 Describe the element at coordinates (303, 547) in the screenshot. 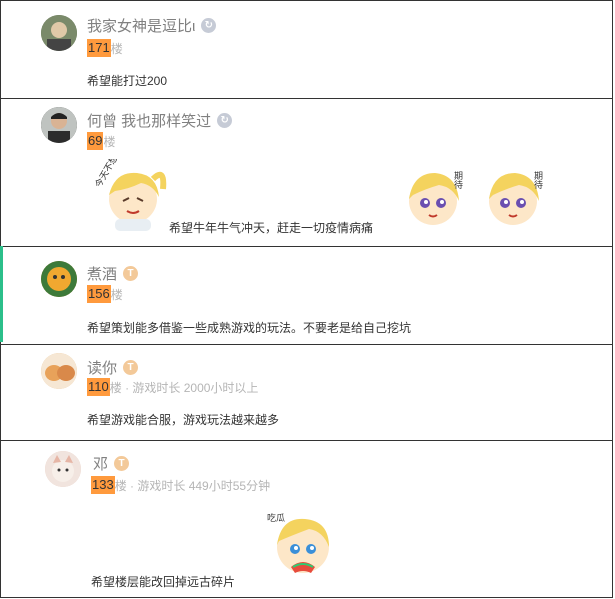

I see `anime-girl-sticker-icon: 吃瓜` at that location.